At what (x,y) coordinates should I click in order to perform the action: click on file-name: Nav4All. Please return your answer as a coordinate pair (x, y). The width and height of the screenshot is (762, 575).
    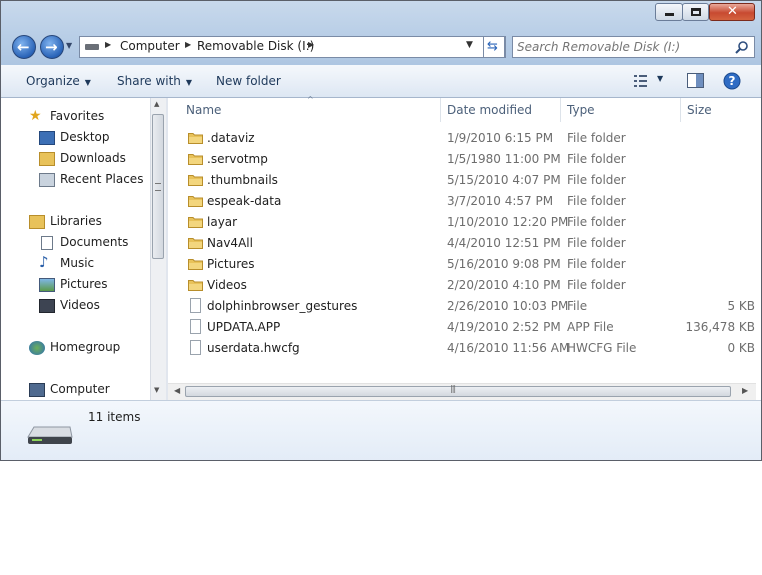
    Looking at the image, I should click on (230, 243).